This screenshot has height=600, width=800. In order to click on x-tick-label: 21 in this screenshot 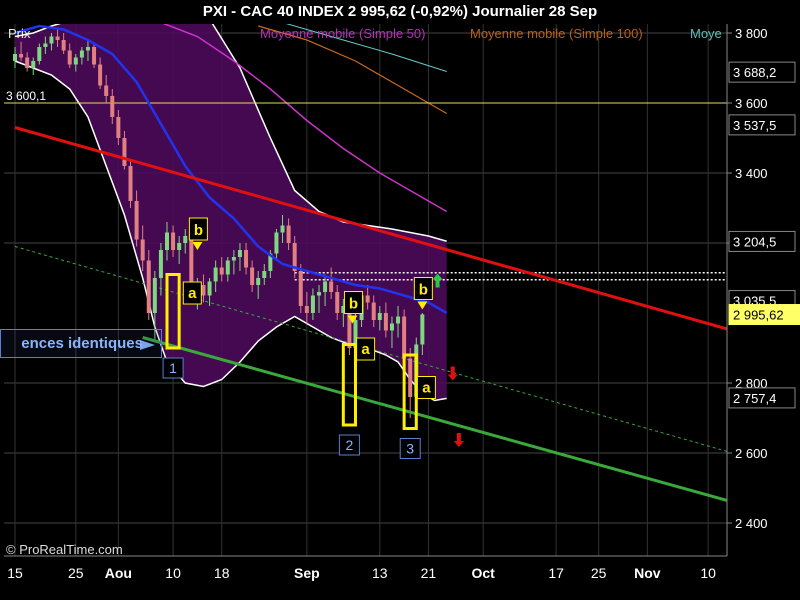, I will do `click(429, 573)`.